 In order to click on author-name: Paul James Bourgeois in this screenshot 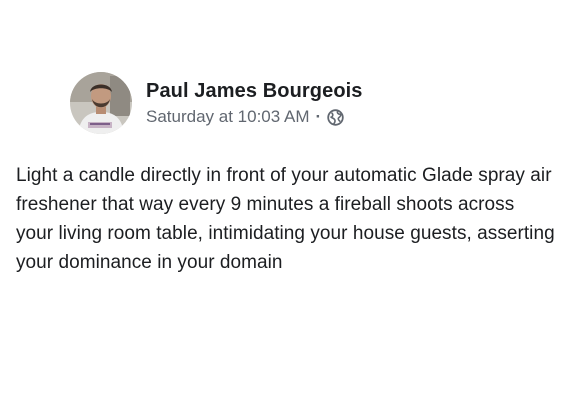, I will do `click(254, 91)`.